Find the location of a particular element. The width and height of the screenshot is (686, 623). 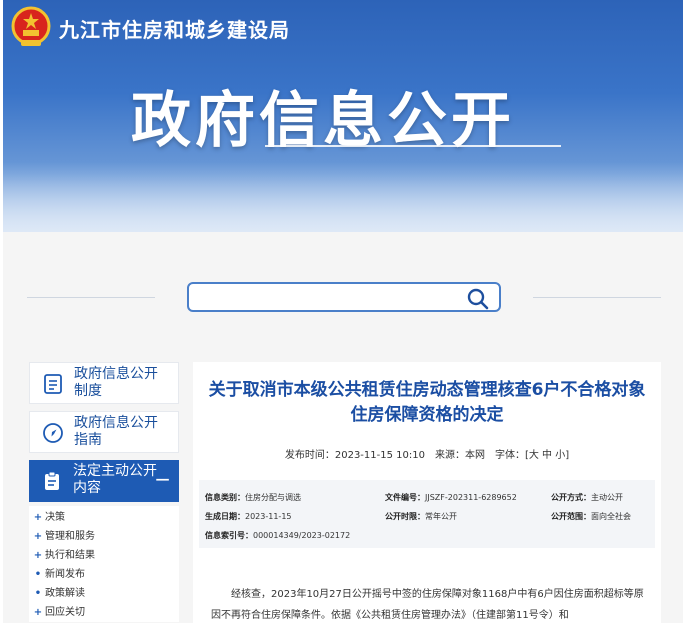

article-meta: 发布时间：2023-11-15 10:10 来源：本网 字体：[大 中 小] is located at coordinates (427, 455).